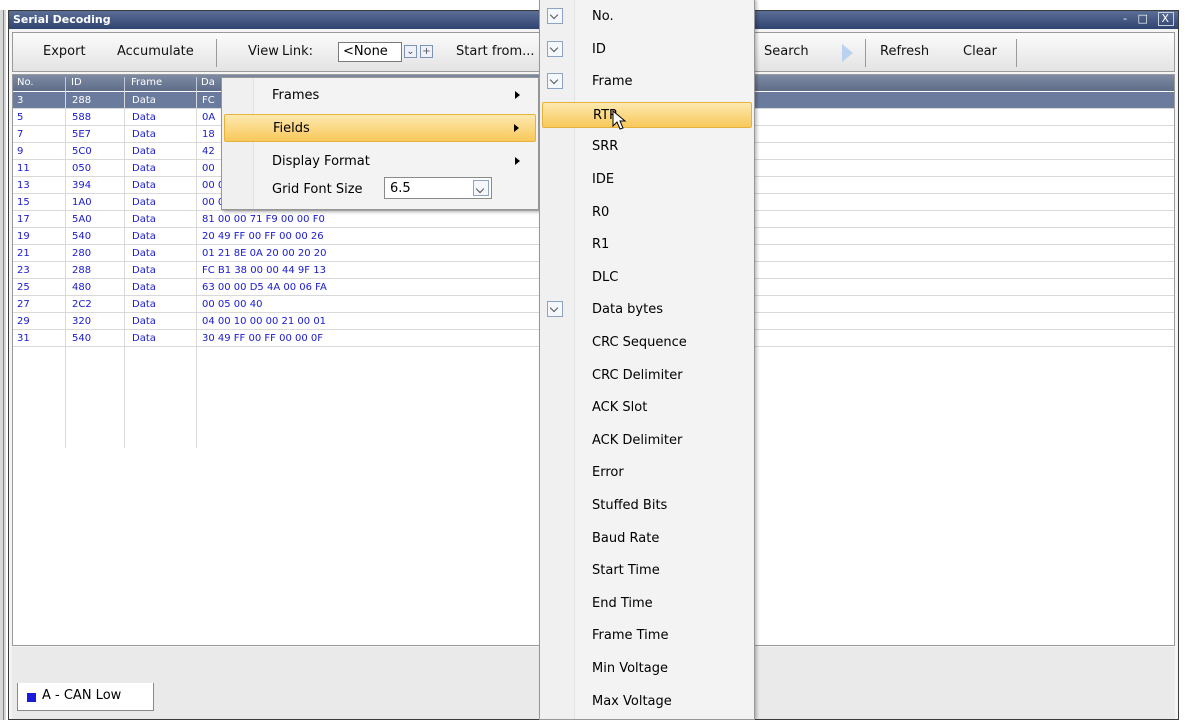 Image resolution: width=1187 pixels, height=720 pixels. I want to click on row-number: 21, so click(23, 253).